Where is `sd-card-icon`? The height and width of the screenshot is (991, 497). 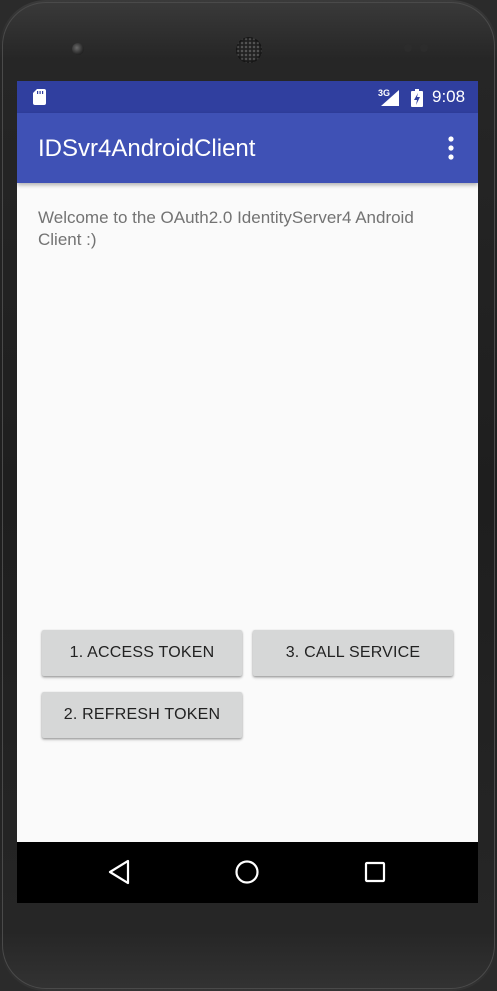
sd-card-icon is located at coordinates (39, 97).